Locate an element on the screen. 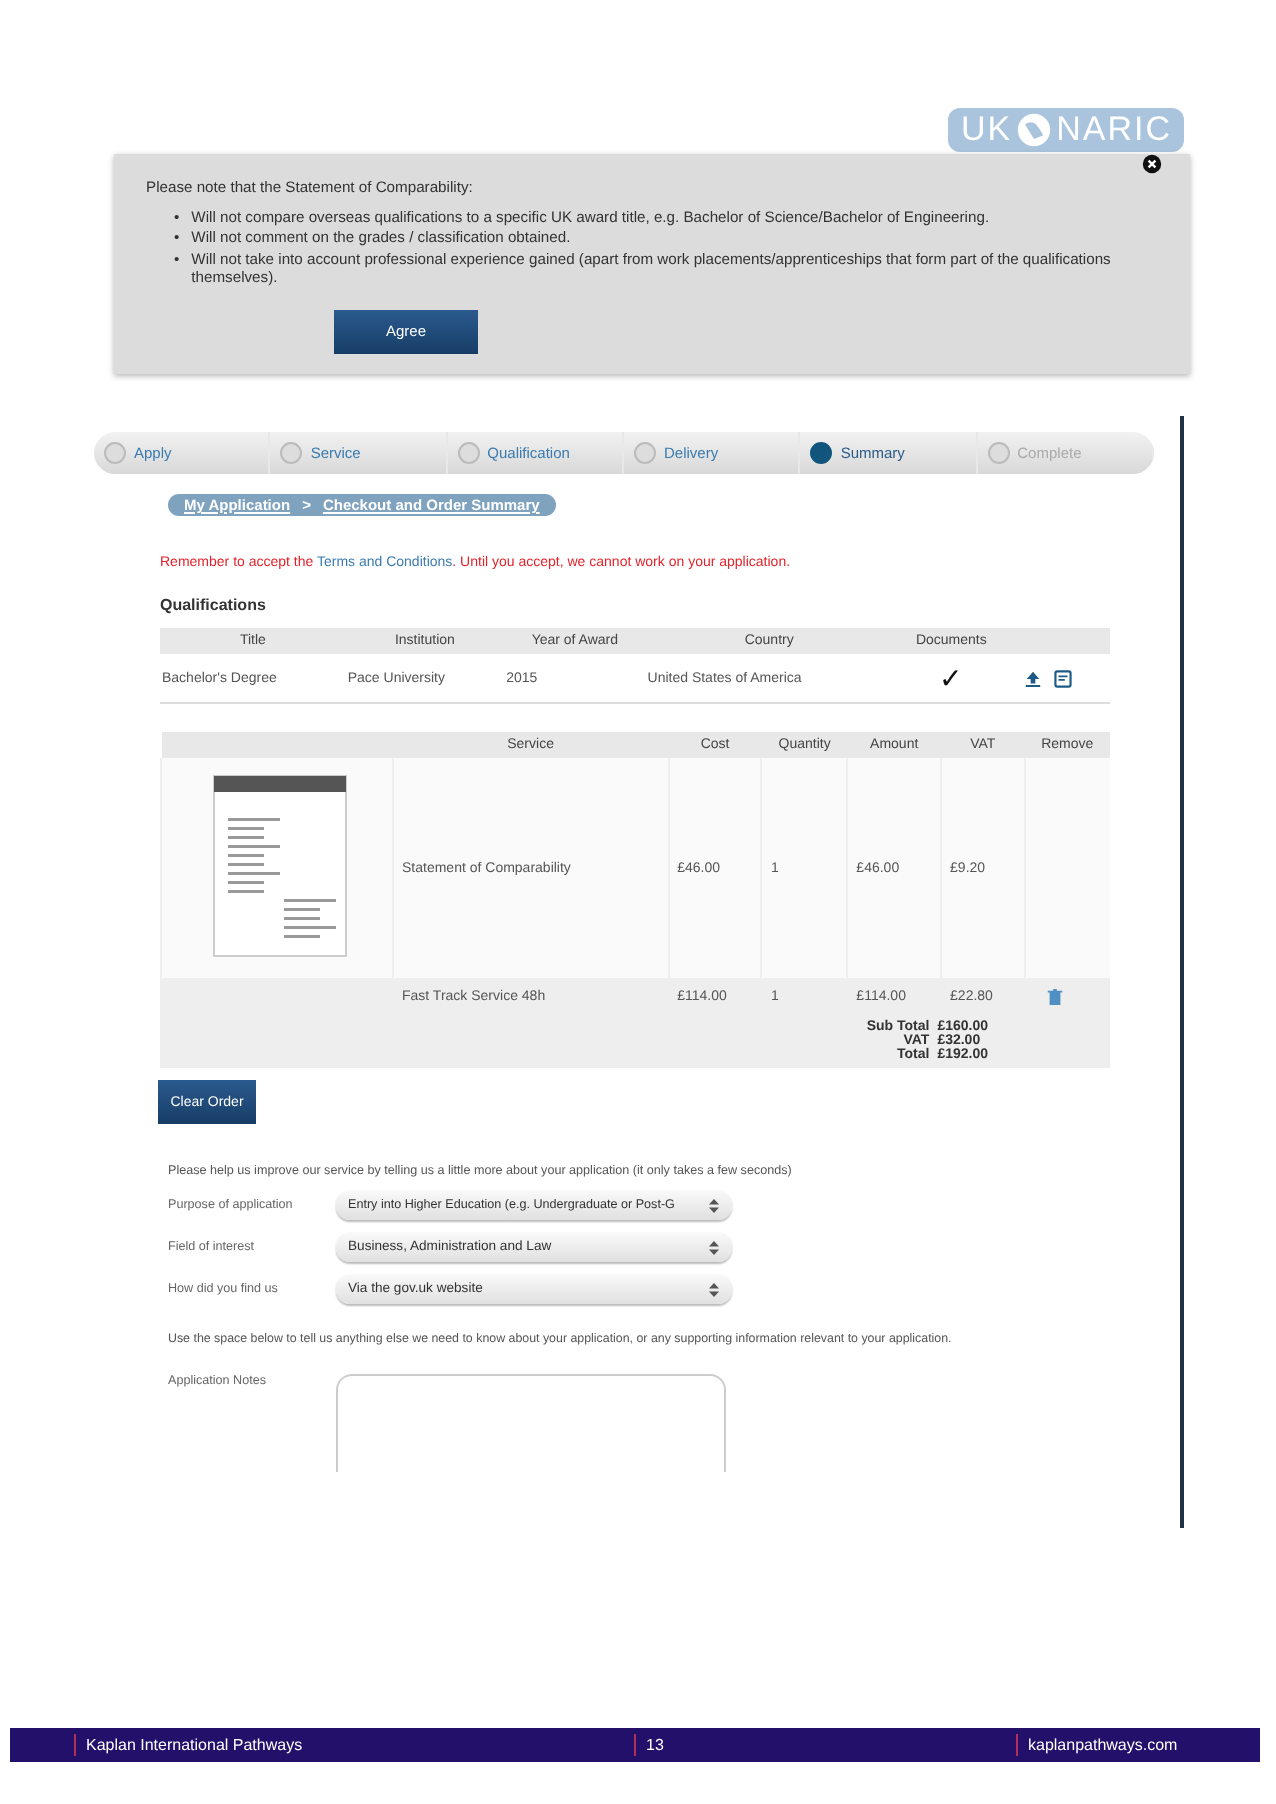  edit-icon is located at coordinates (1062, 678).